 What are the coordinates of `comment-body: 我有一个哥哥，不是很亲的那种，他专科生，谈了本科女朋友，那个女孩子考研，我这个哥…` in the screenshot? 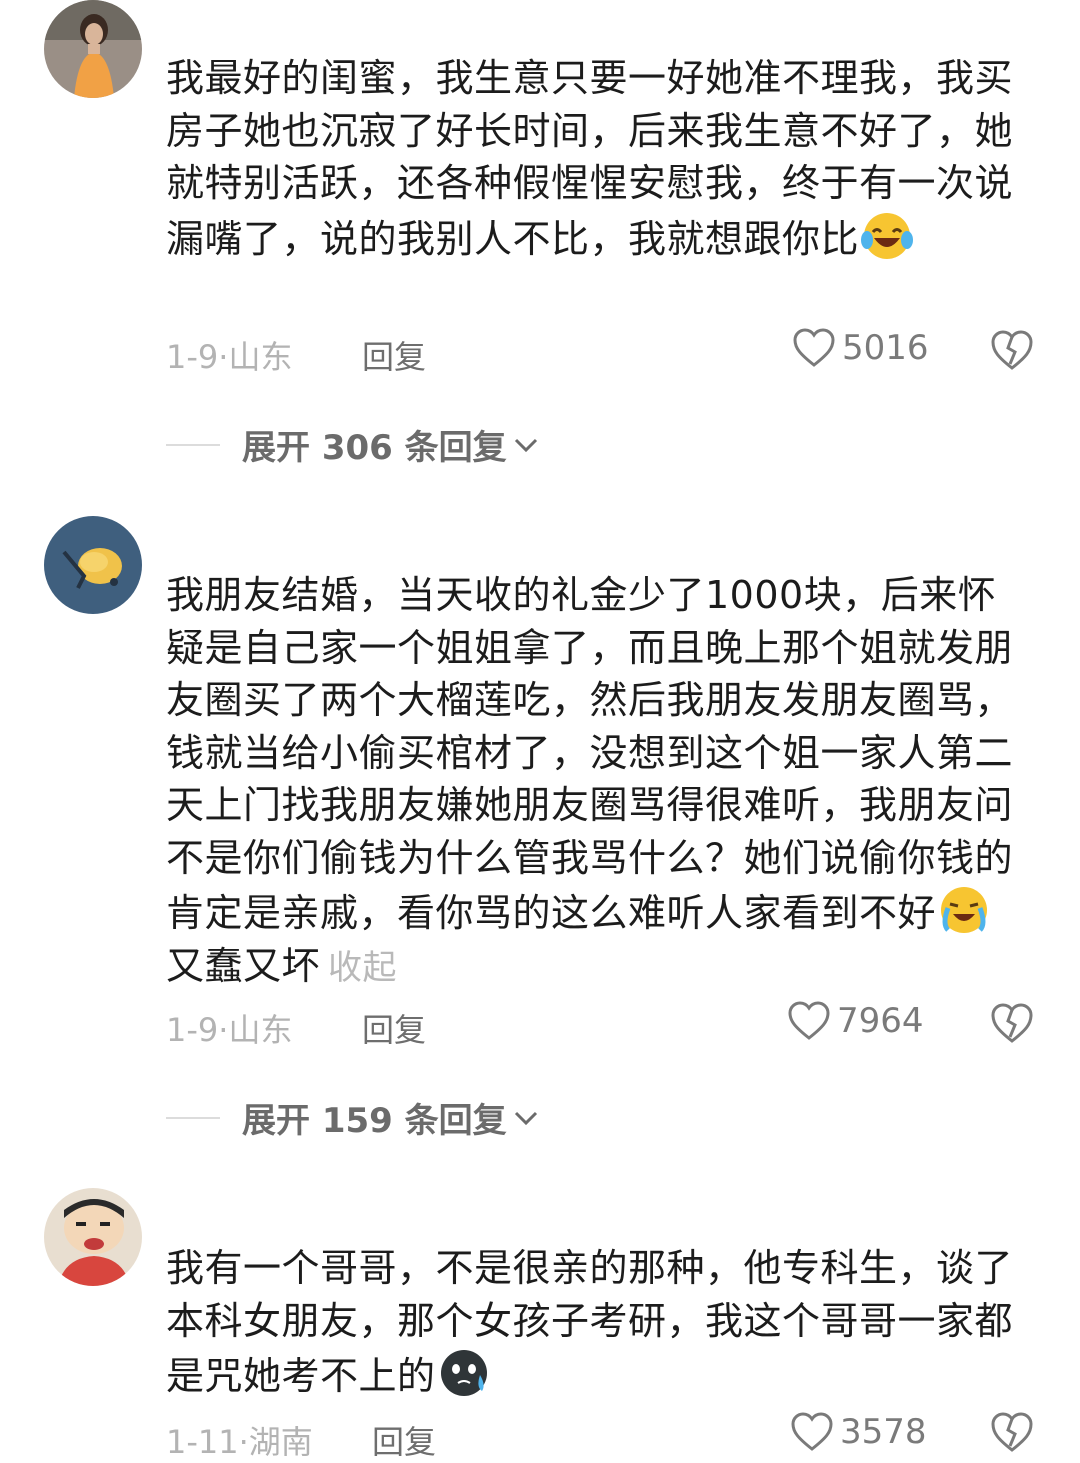 It's located at (590, 1322).